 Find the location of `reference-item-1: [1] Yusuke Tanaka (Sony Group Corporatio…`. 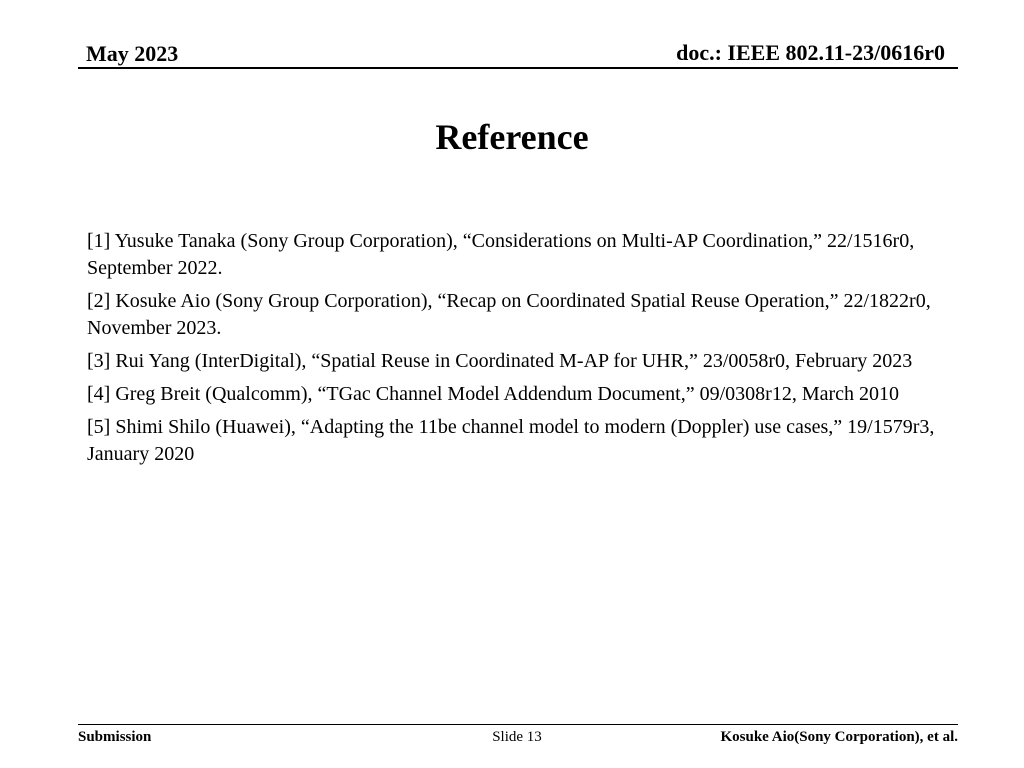

reference-item-1: [1] Yusuke Tanaka (Sony Group Corporatio… is located at coordinates (501, 254).